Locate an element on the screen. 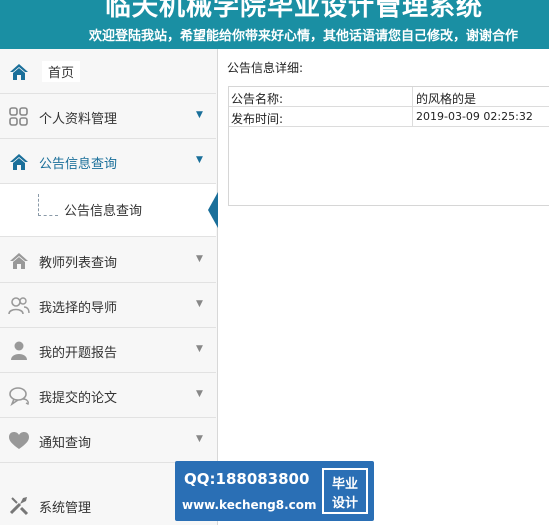 Image resolution: width=549 pixels, height=525 pixels. sidebar-item-home: 首页 is located at coordinates (108, 71).